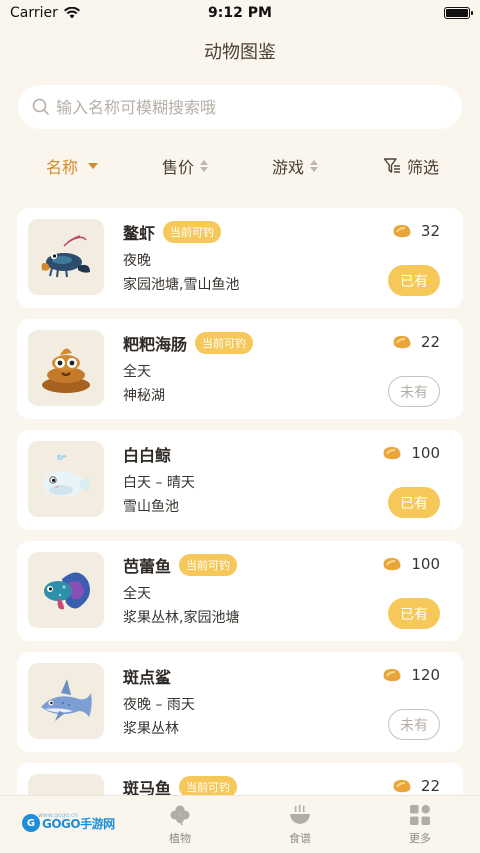  I want to click on filter-button: 筛选, so click(411, 166).